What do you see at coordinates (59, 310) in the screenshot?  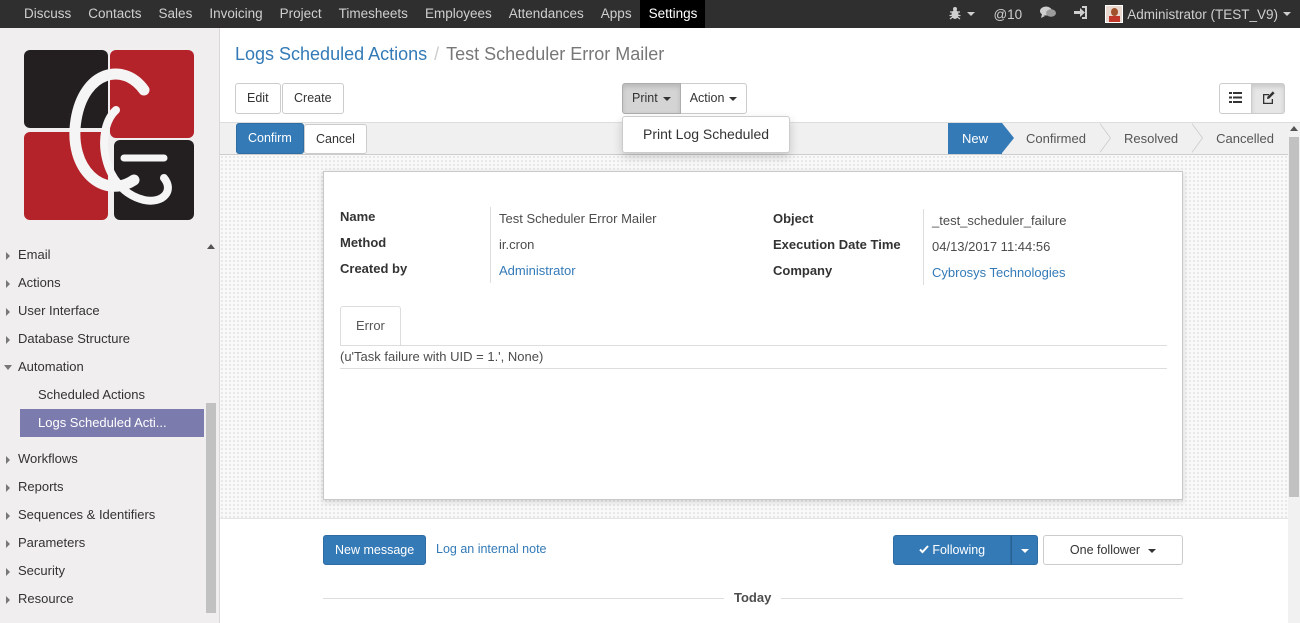 I see `sidebar-item-label: User Interface` at bounding box center [59, 310].